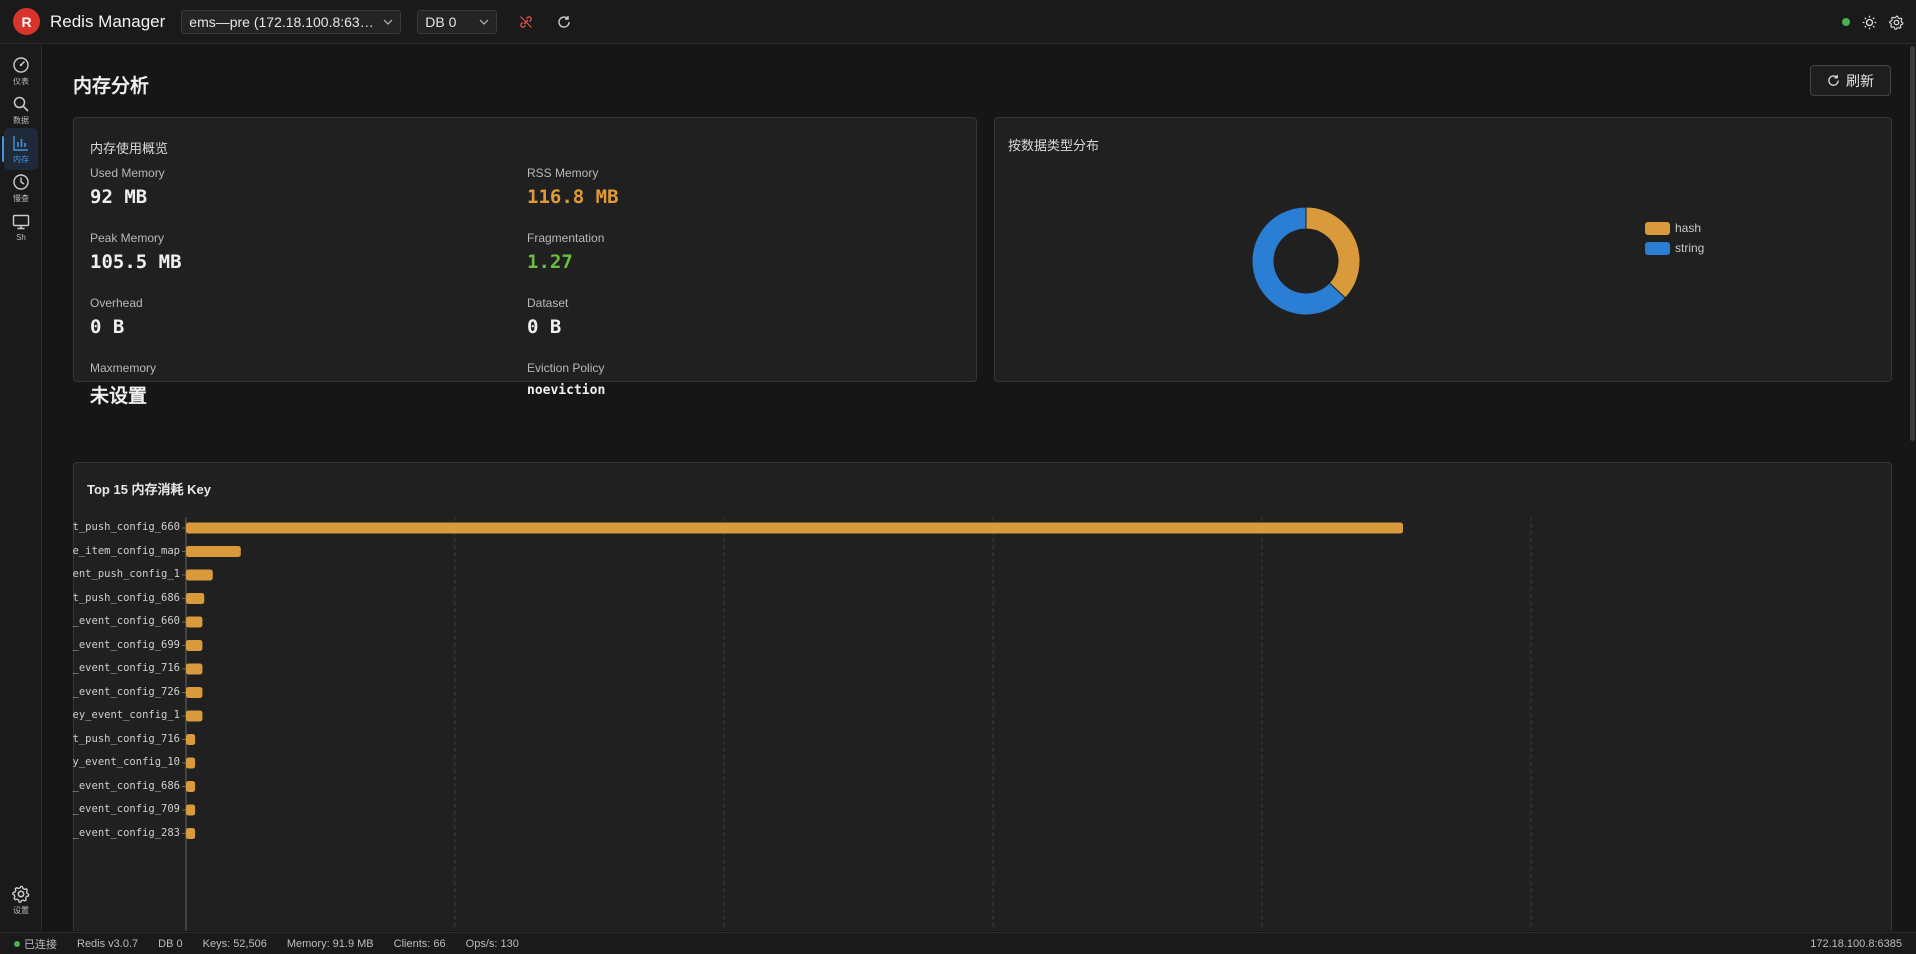 The image size is (1916, 954). Describe the element at coordinates (492, 943) in the screenshot. I see `status-ops: Ops/s: 130` at that location.